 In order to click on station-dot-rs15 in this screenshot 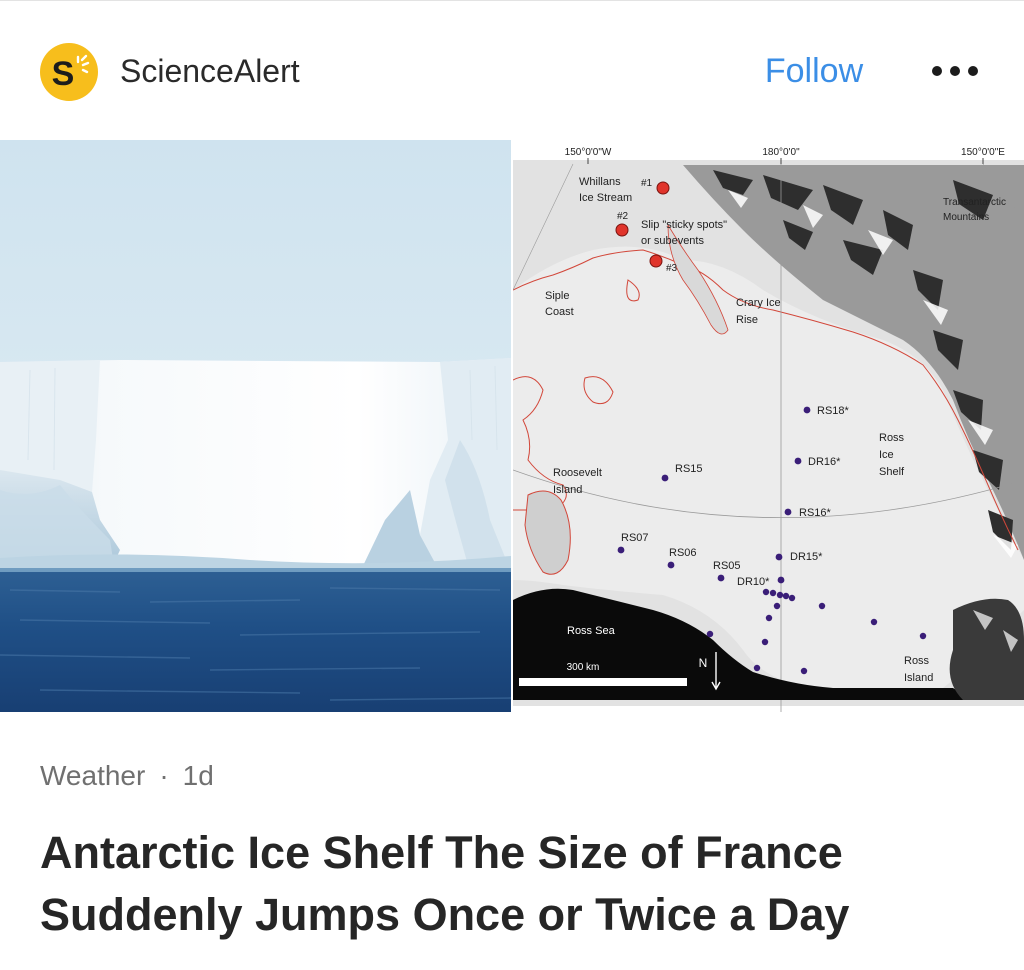, I will do `click(665, 478)`.